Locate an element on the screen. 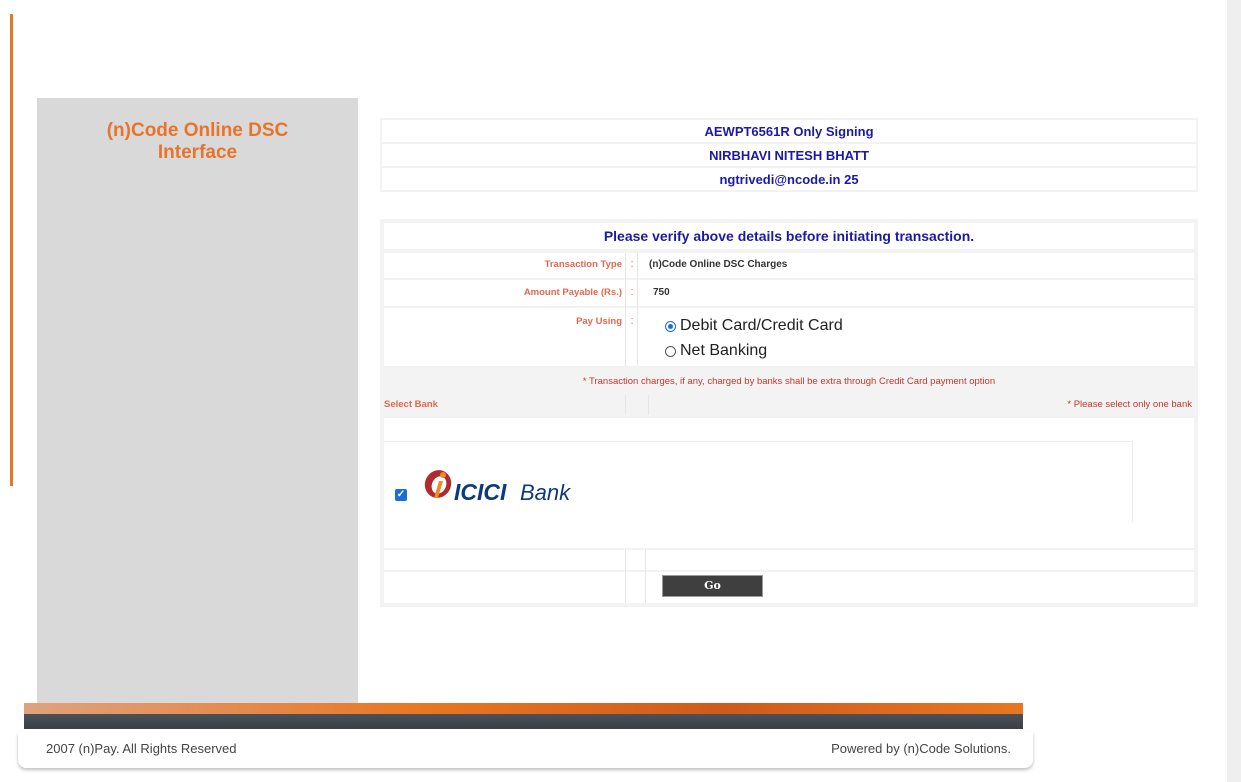 This screenshot has width=1241, height=782. checkbox-checked-icon: ✓ is located at coordinates (401, 495).